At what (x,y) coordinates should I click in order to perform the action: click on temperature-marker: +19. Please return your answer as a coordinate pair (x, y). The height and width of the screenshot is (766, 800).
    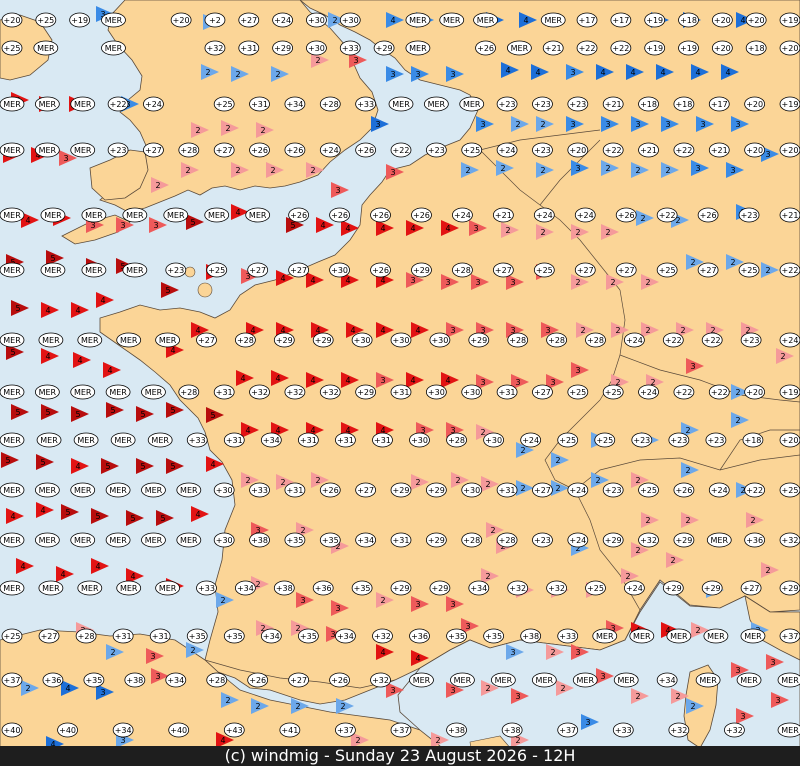
    Looking at the image, I should click on (688, 48).